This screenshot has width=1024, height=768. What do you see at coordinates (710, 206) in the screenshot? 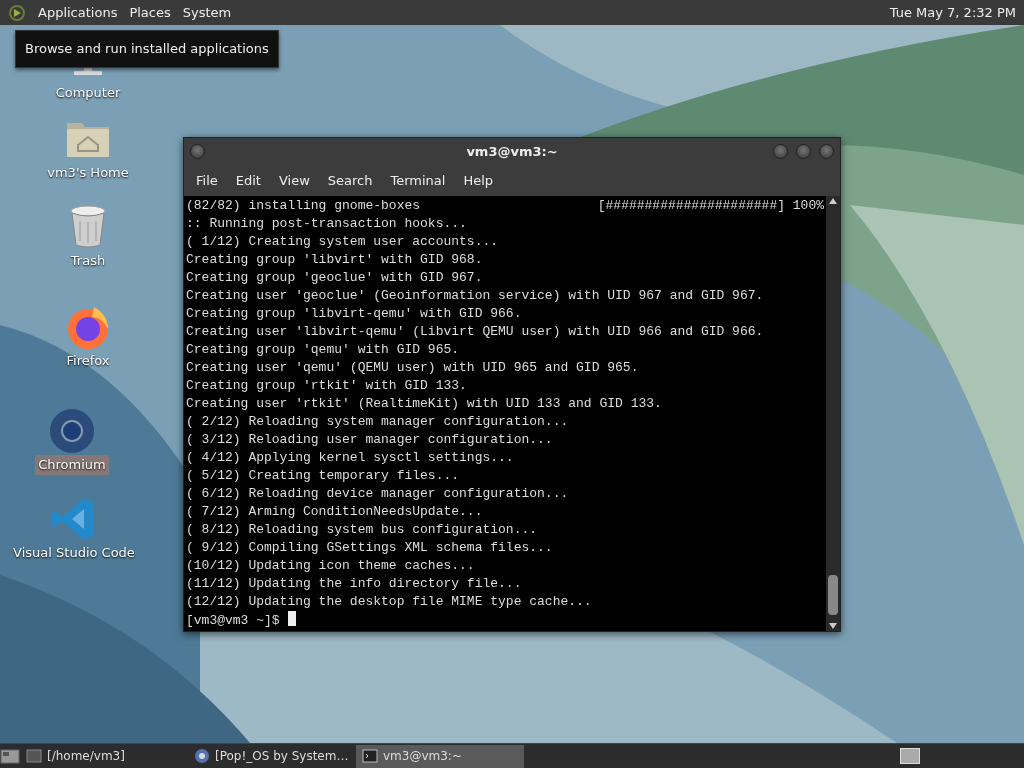
I see `progress-text: [######################] 100%` at bounding box center [710, 206].